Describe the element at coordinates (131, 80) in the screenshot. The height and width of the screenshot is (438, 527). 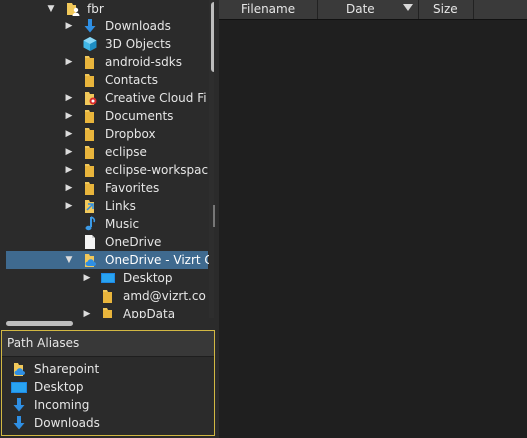
I see `tree-item-label: Contacts` at that location.